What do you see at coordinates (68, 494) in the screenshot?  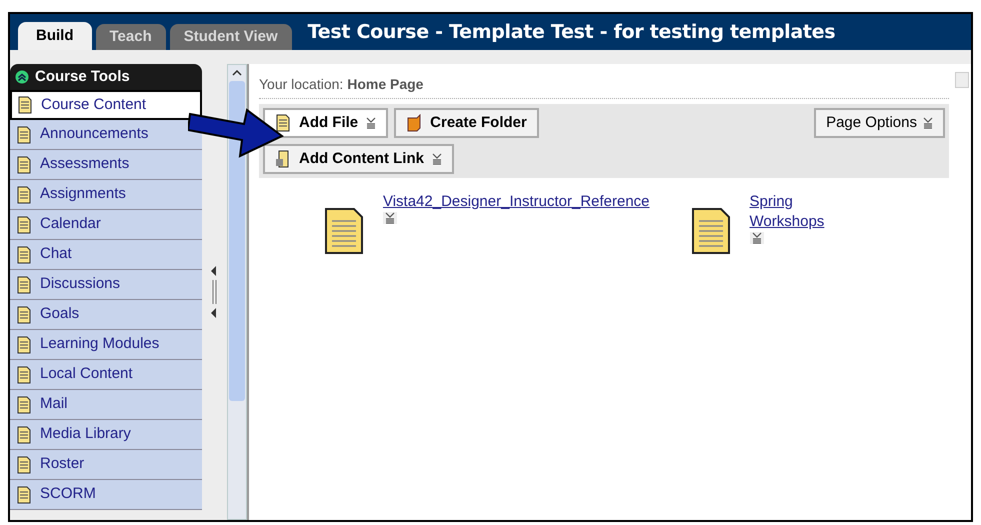 I see `sidebar-item-label: SCORM` at bounding box center [68, 494].